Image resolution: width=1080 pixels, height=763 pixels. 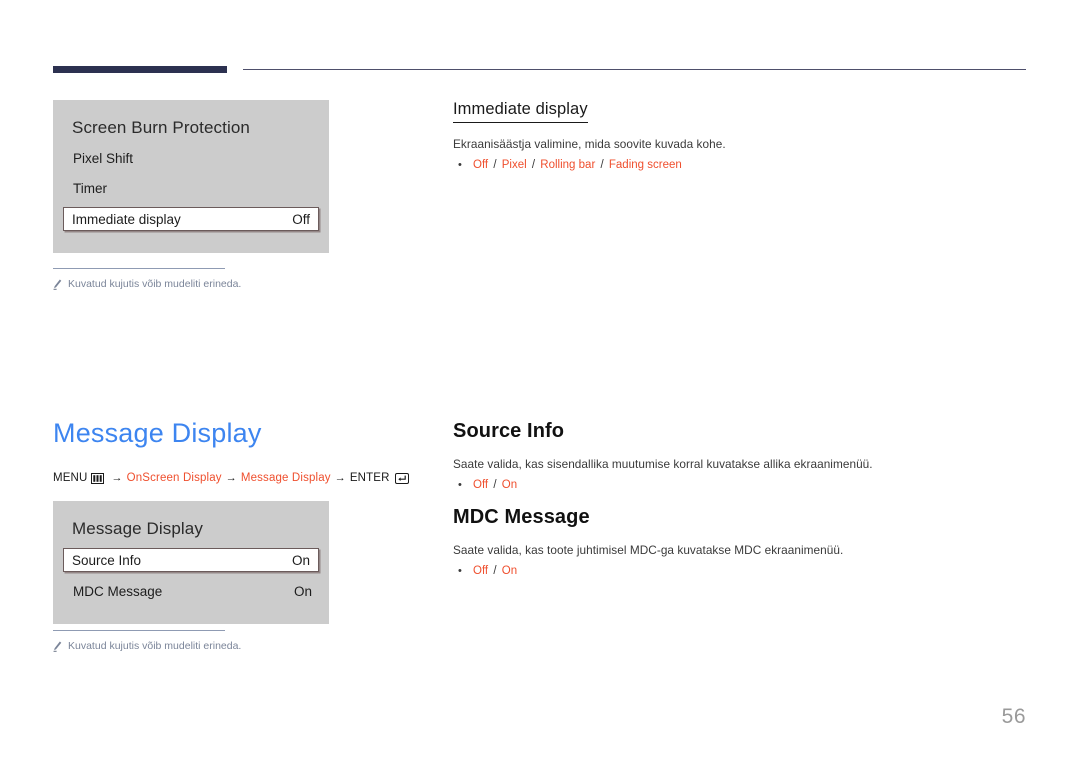 I want to click on osd-row-selected: Source Info On, so click(x=191, y=560).